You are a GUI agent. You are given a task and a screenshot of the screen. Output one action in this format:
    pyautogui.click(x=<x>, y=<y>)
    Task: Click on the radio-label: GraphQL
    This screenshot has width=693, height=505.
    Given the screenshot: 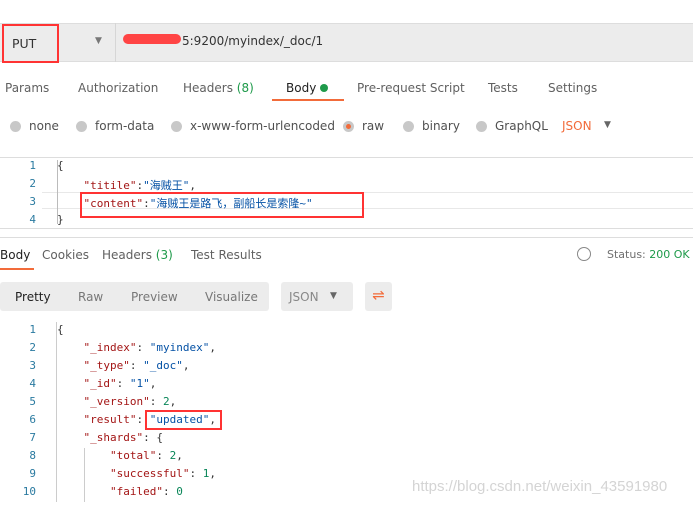 What is the action you would take?
    pyautogui.click(x=521, y=126)
    